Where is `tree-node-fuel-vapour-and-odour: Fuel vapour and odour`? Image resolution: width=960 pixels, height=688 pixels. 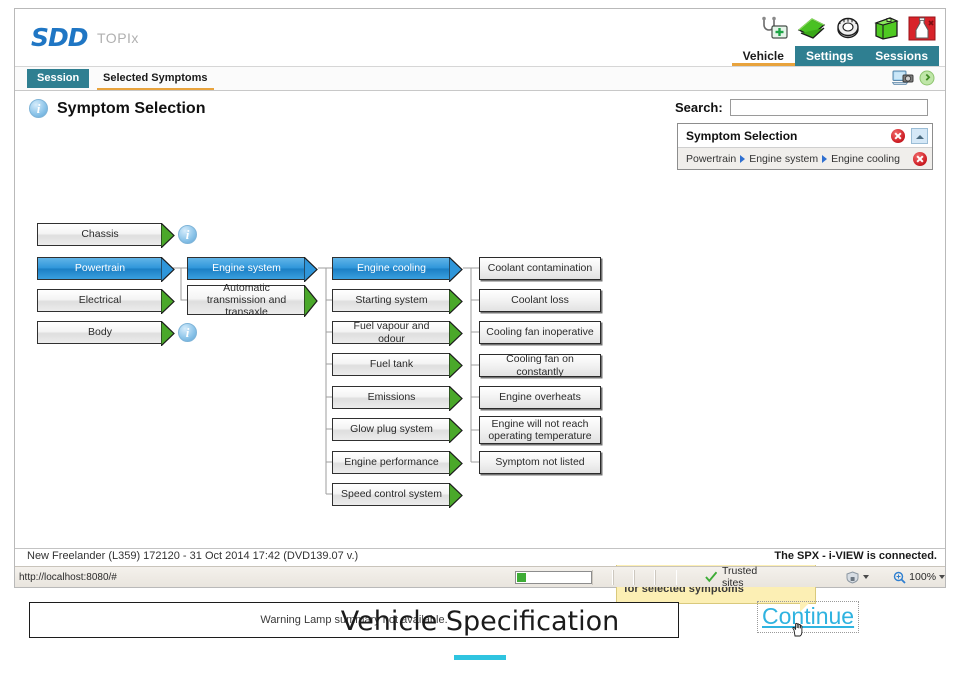
tree-node-fuel-vapour-and-odour: Fuel vapour and odour is located at coordinates (397, 333).